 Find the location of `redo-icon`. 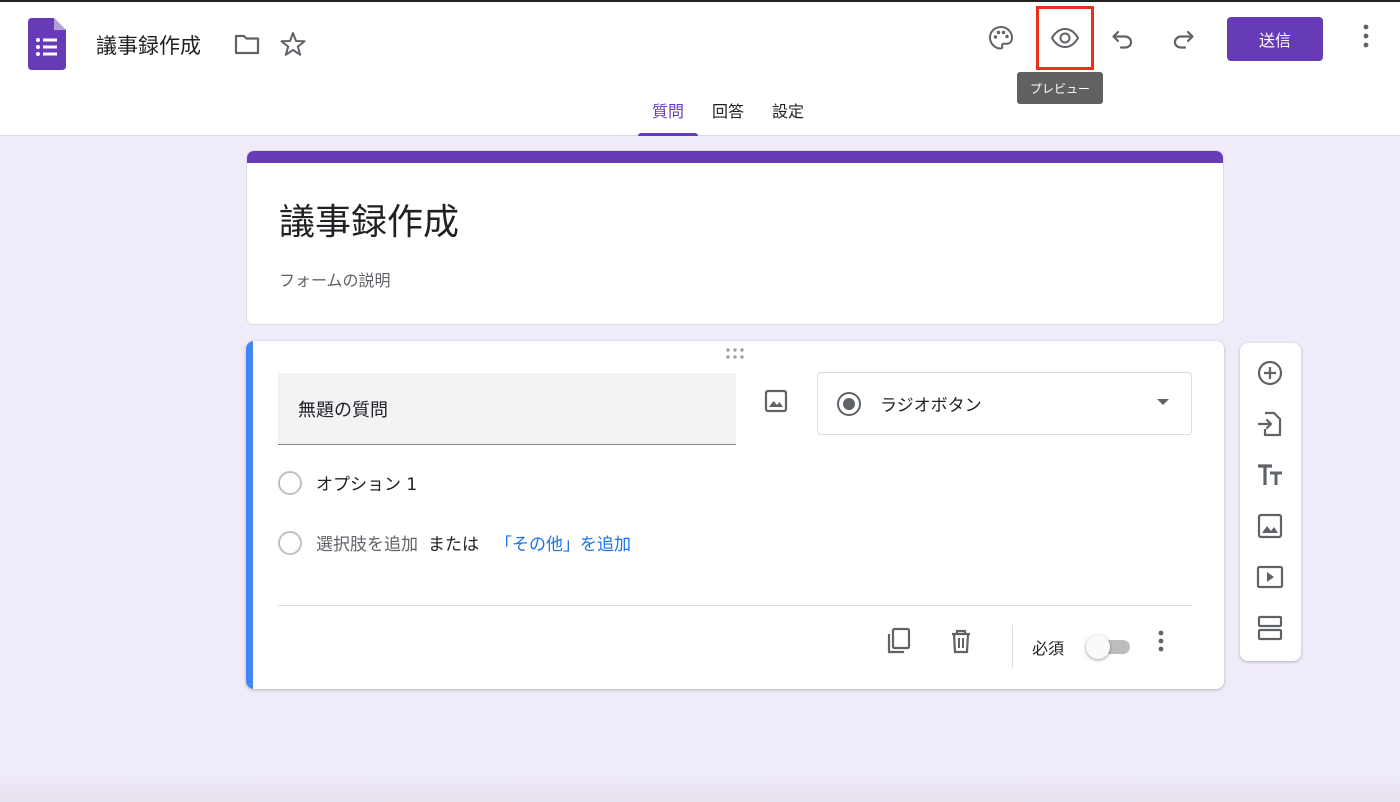

redo-icon is located at coordinates (1183, 39).